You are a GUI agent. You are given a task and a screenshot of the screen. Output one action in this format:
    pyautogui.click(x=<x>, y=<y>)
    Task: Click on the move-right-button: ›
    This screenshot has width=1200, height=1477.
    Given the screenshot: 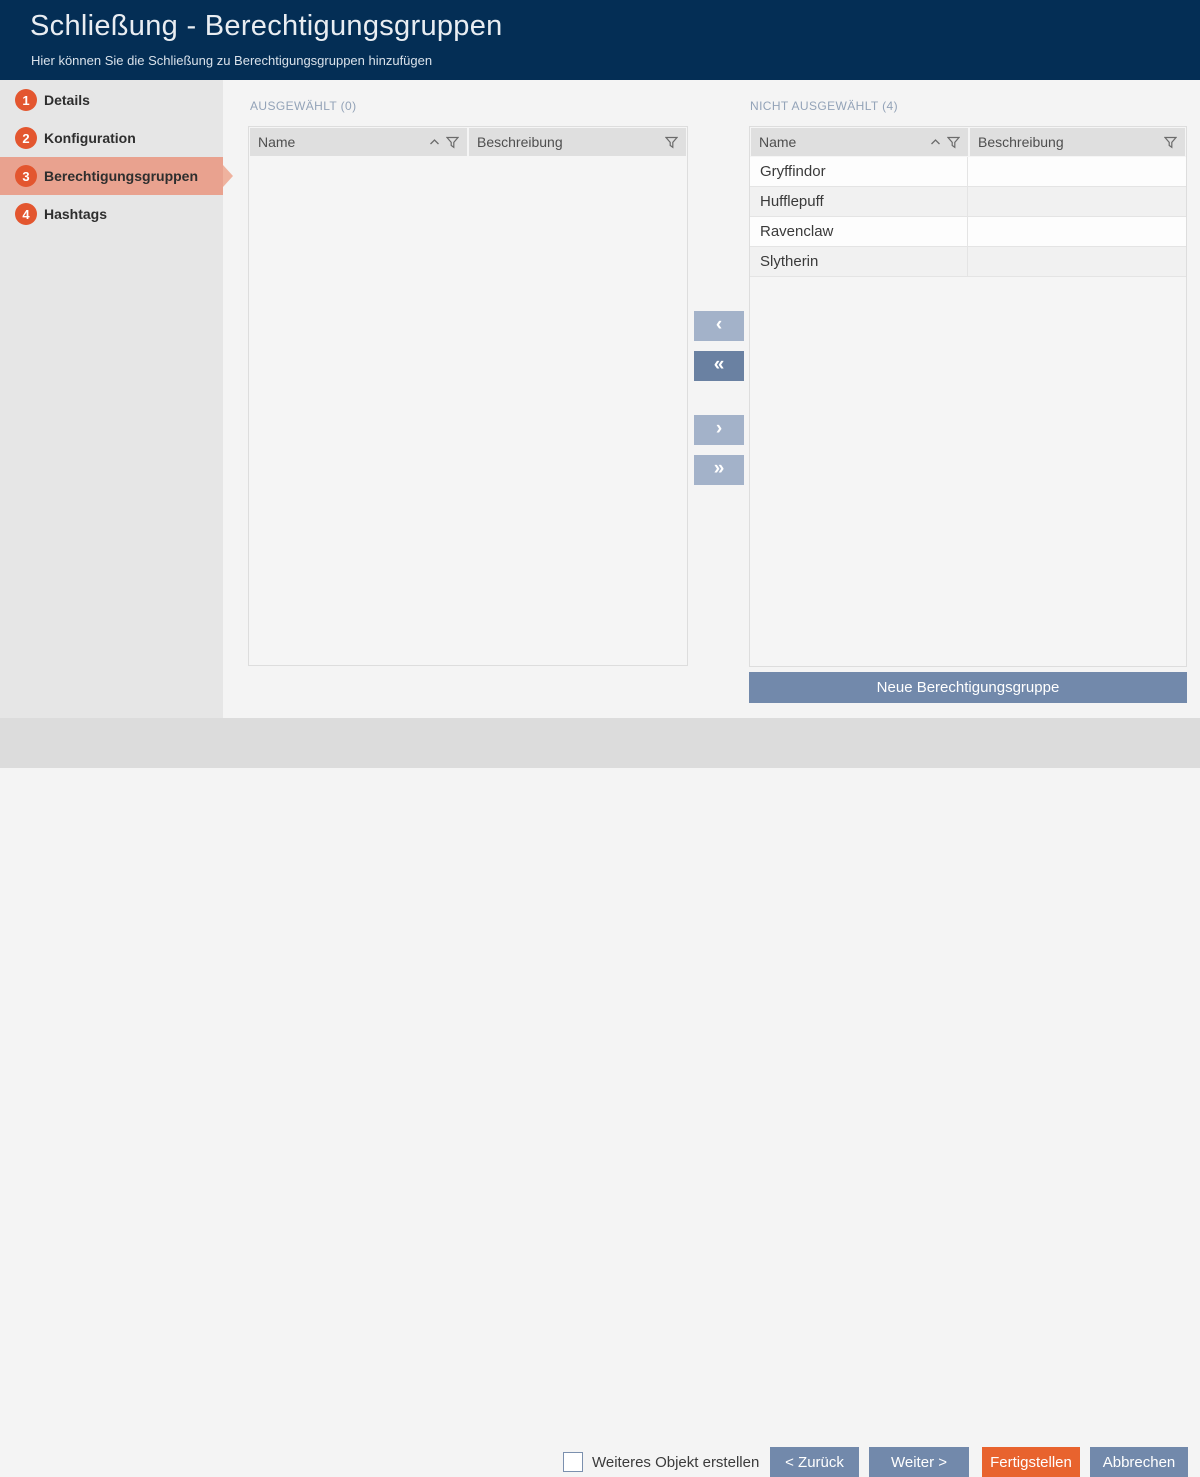 What is the action you would take?
    pyautogui.click(x=719, y=430)
    